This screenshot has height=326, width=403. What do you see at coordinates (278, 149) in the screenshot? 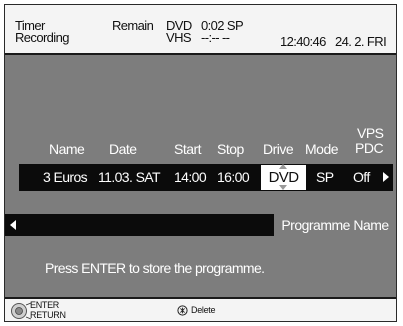
I see `column-header-drive: Drive` at bounding box center [278, 149].